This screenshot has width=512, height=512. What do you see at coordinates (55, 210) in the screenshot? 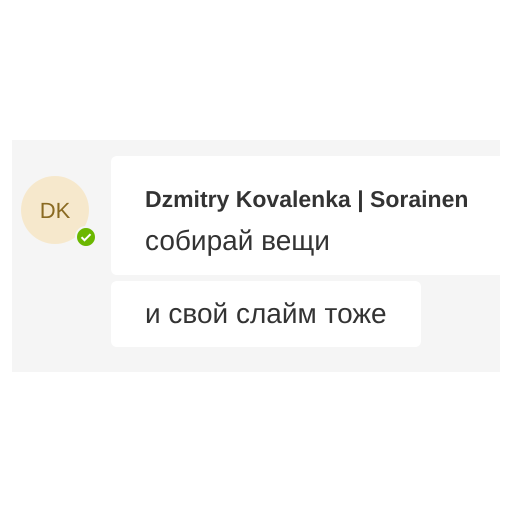
I see `avatar-initials: DK` at bounding box center [55, 210].